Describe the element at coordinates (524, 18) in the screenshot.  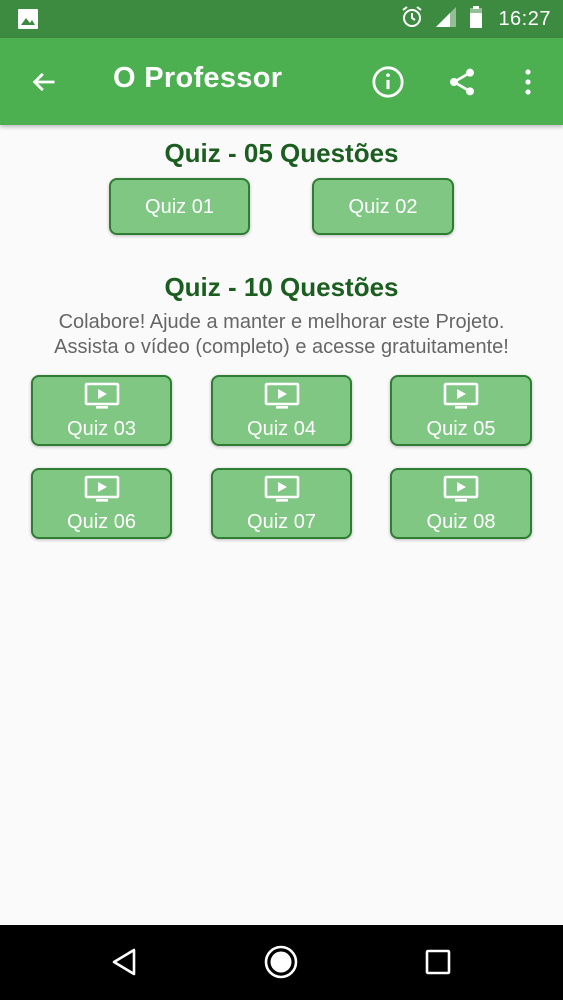
I see `clock-time: 16:27` at that location.